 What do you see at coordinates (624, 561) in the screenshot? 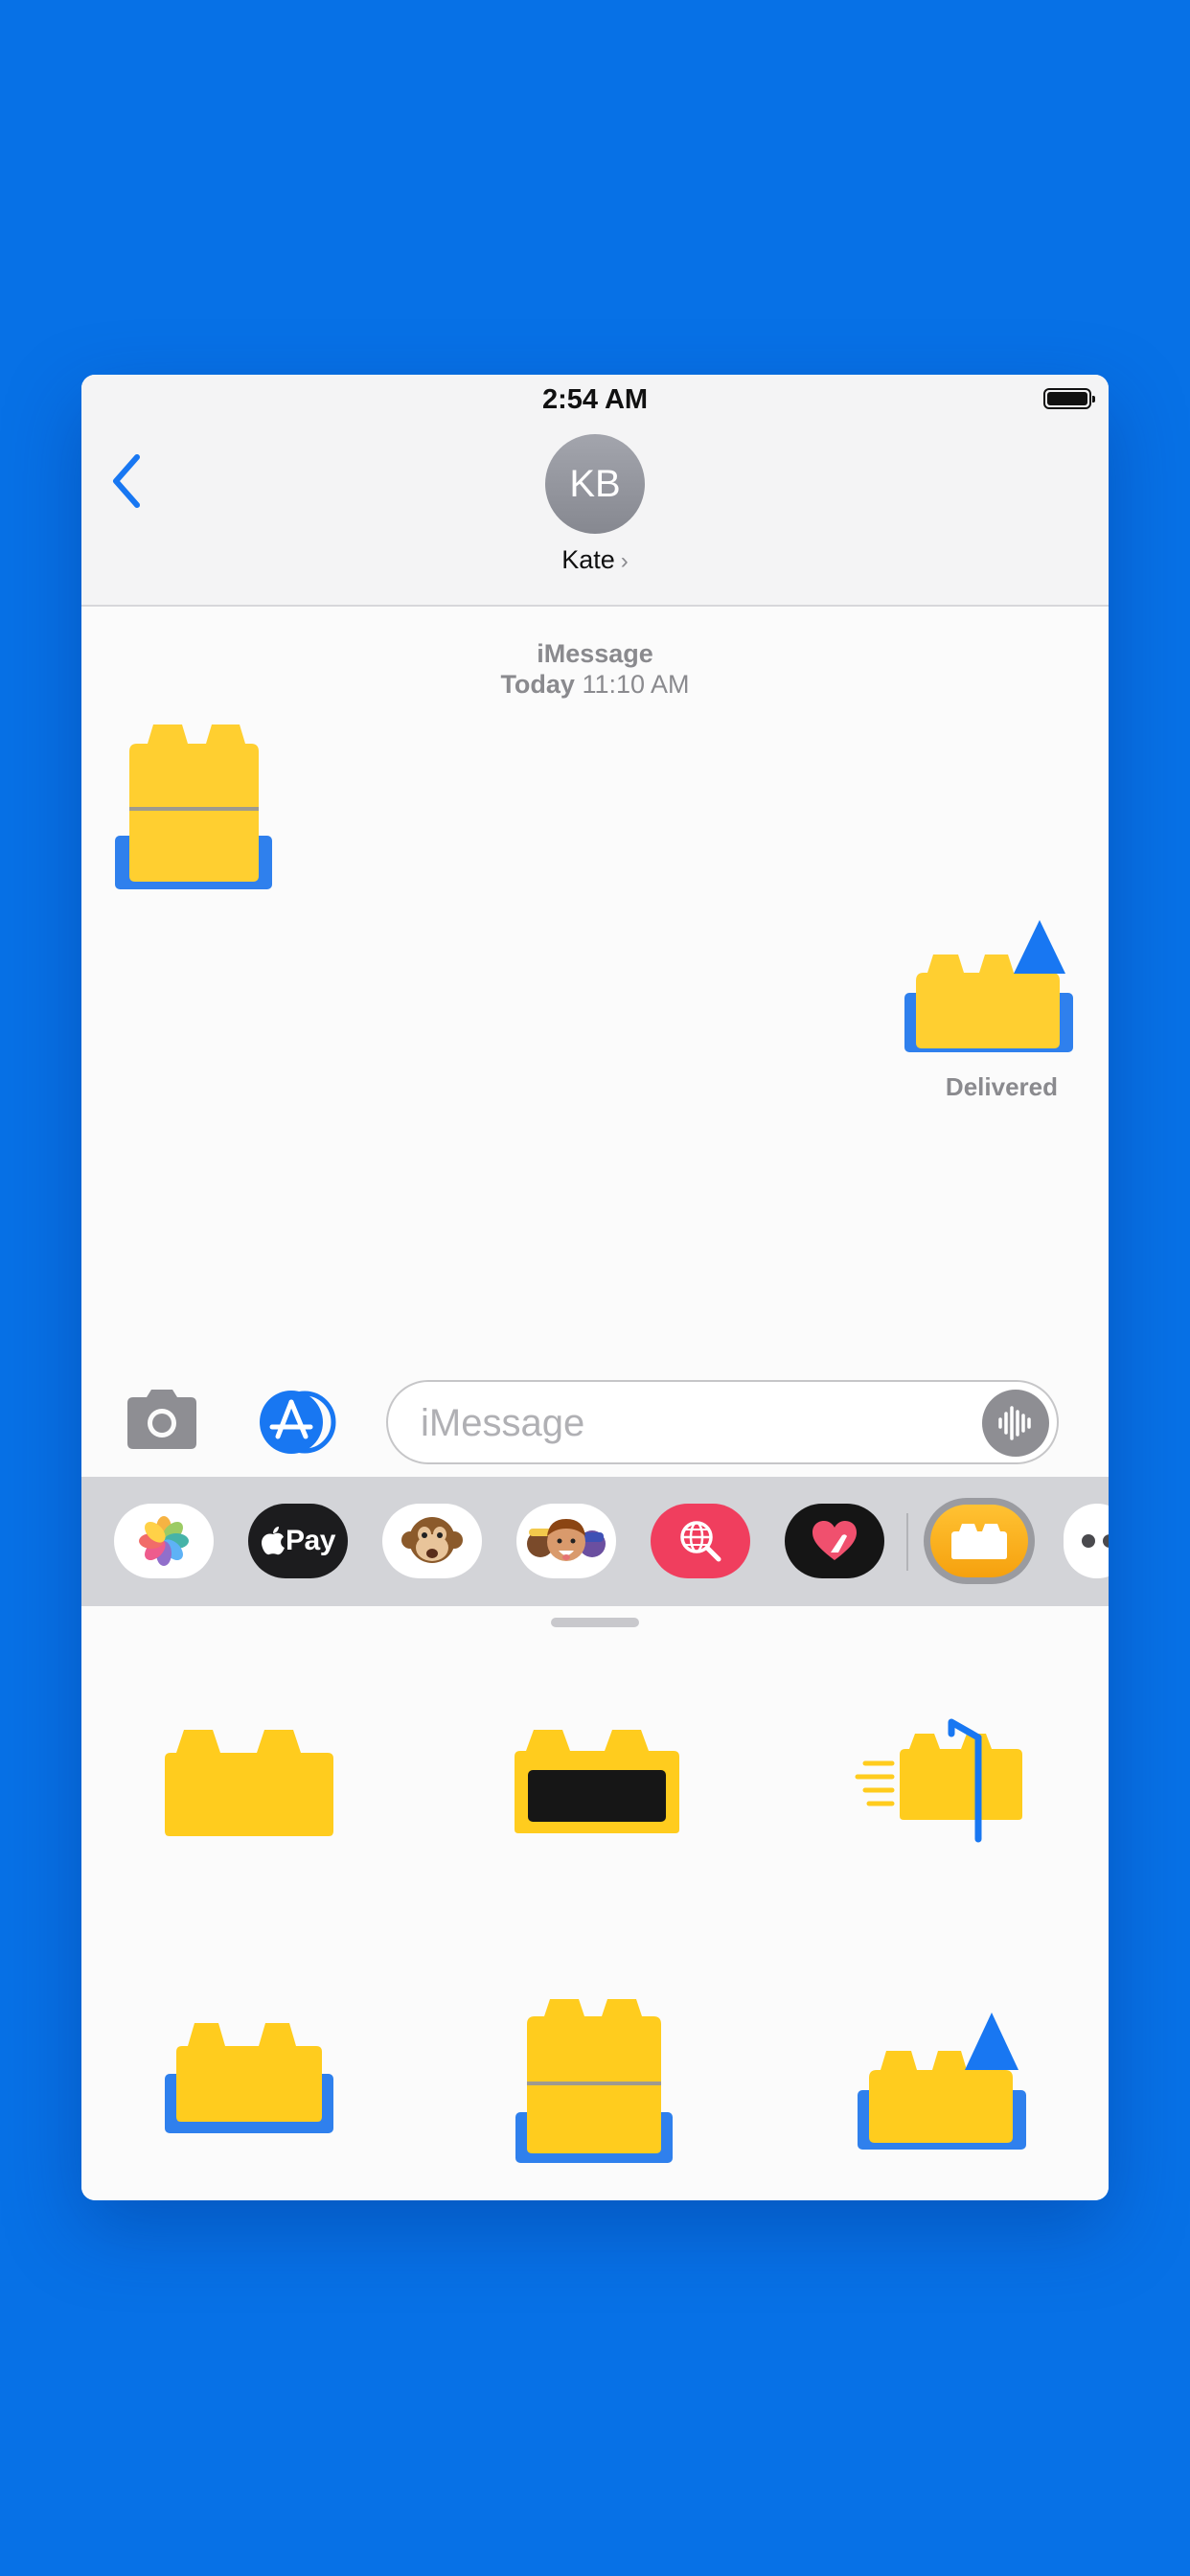
I see `chevron-right-icon: ›` at bounding box center [624, 561].